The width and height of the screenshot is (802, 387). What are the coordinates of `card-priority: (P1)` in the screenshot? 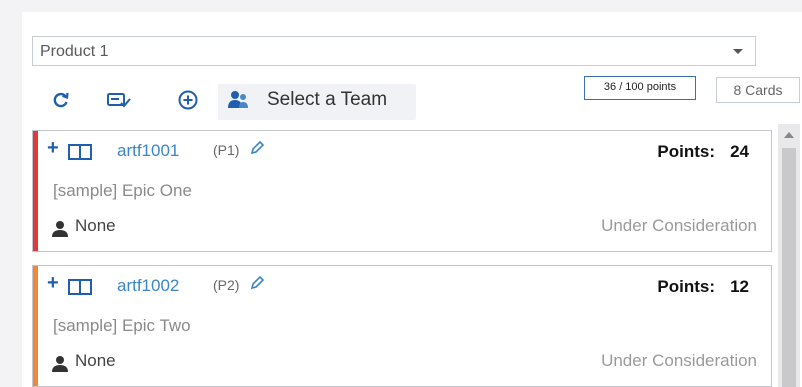 It's located at (226, 150).